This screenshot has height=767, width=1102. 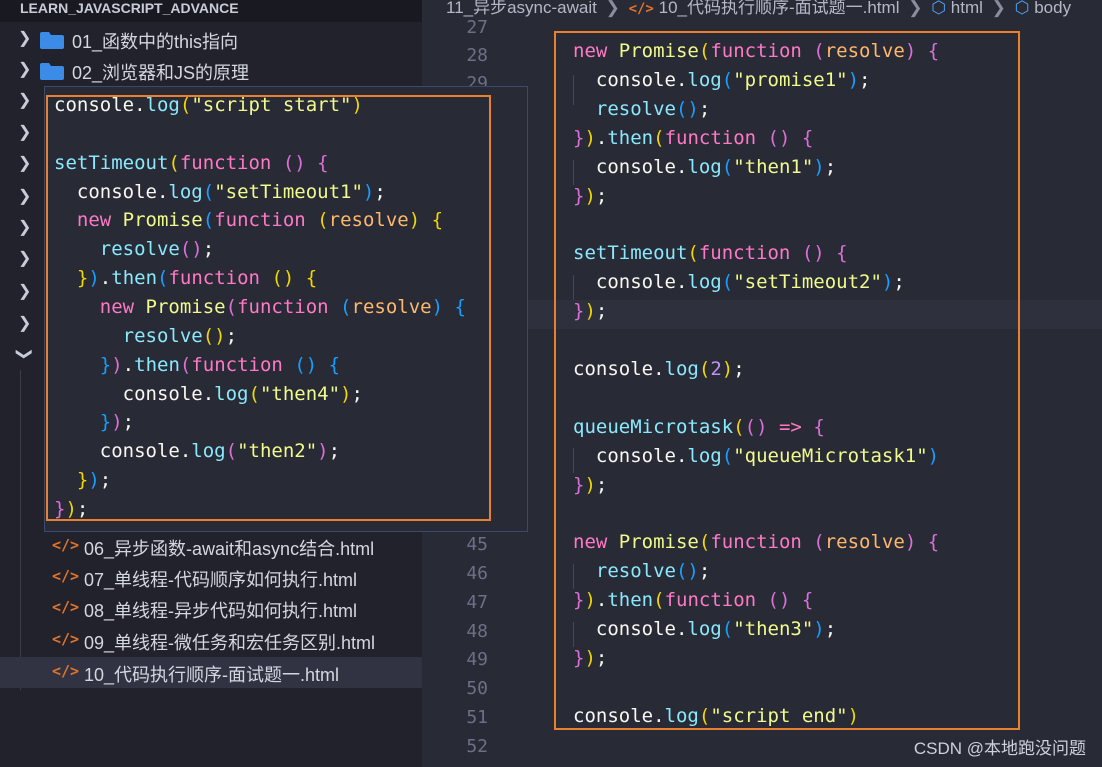 I want to click on line-number: 46, so click(x=477, y=573).